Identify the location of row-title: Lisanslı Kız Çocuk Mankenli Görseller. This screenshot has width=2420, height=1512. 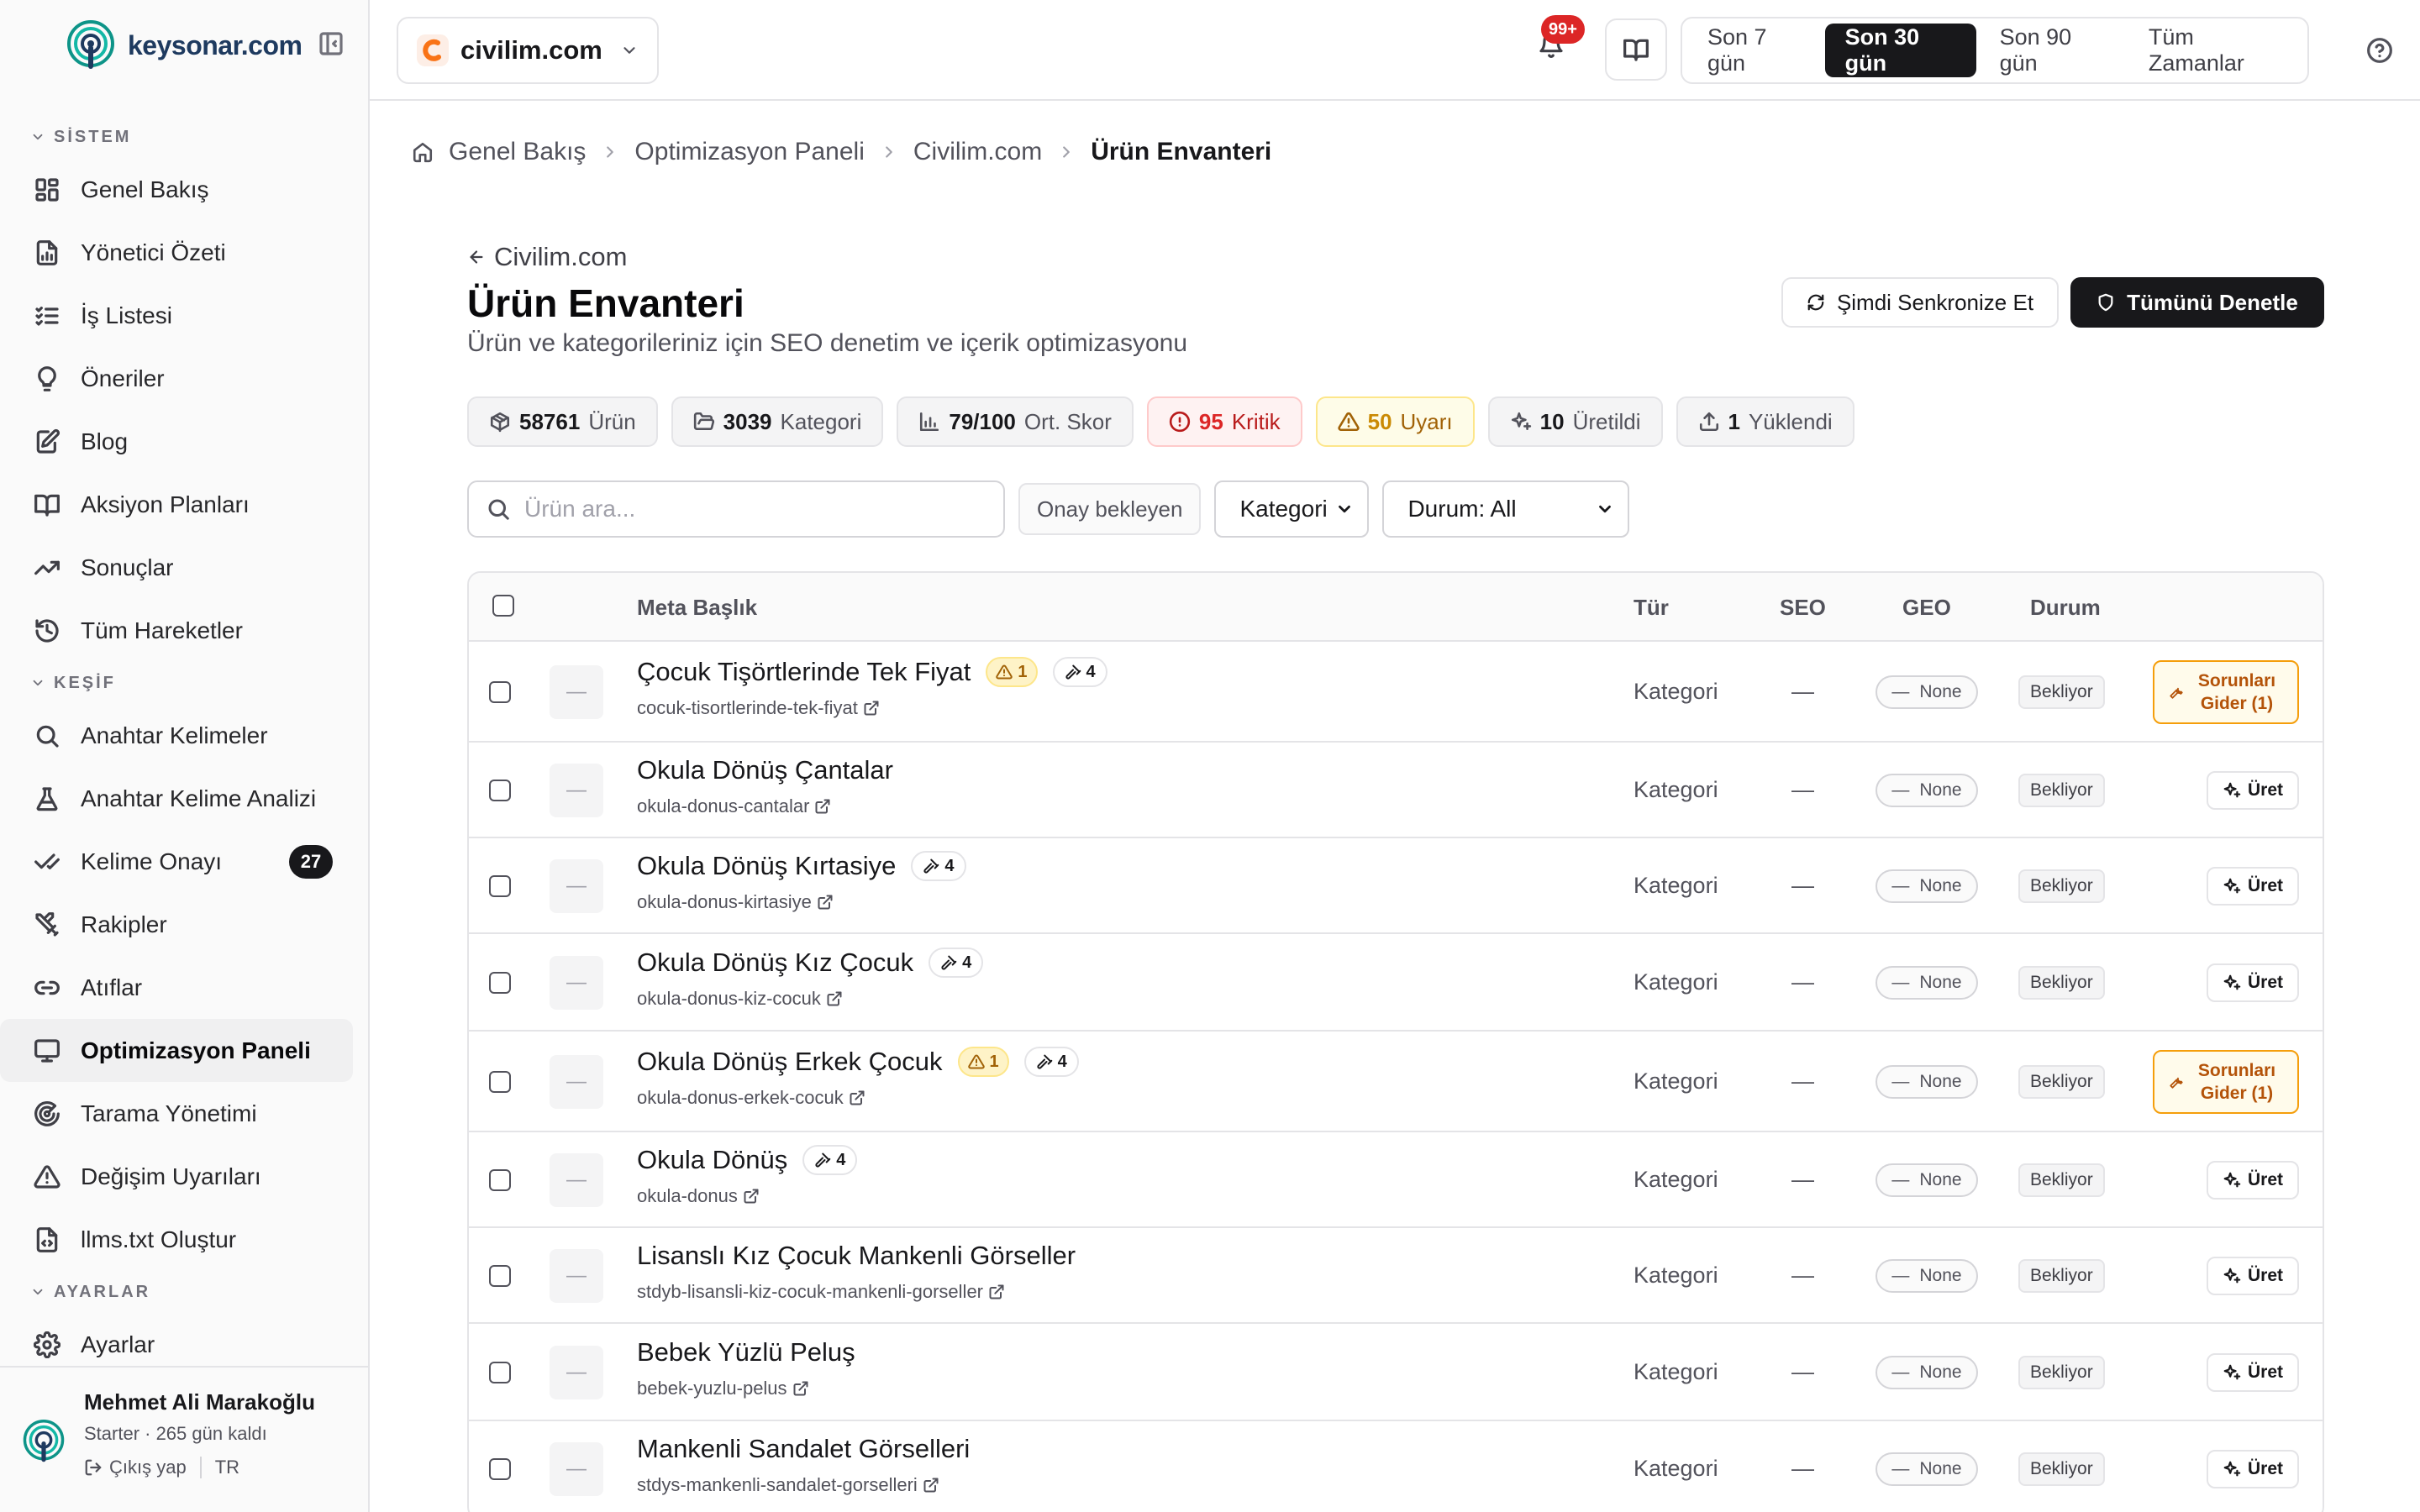
(856, 1256).